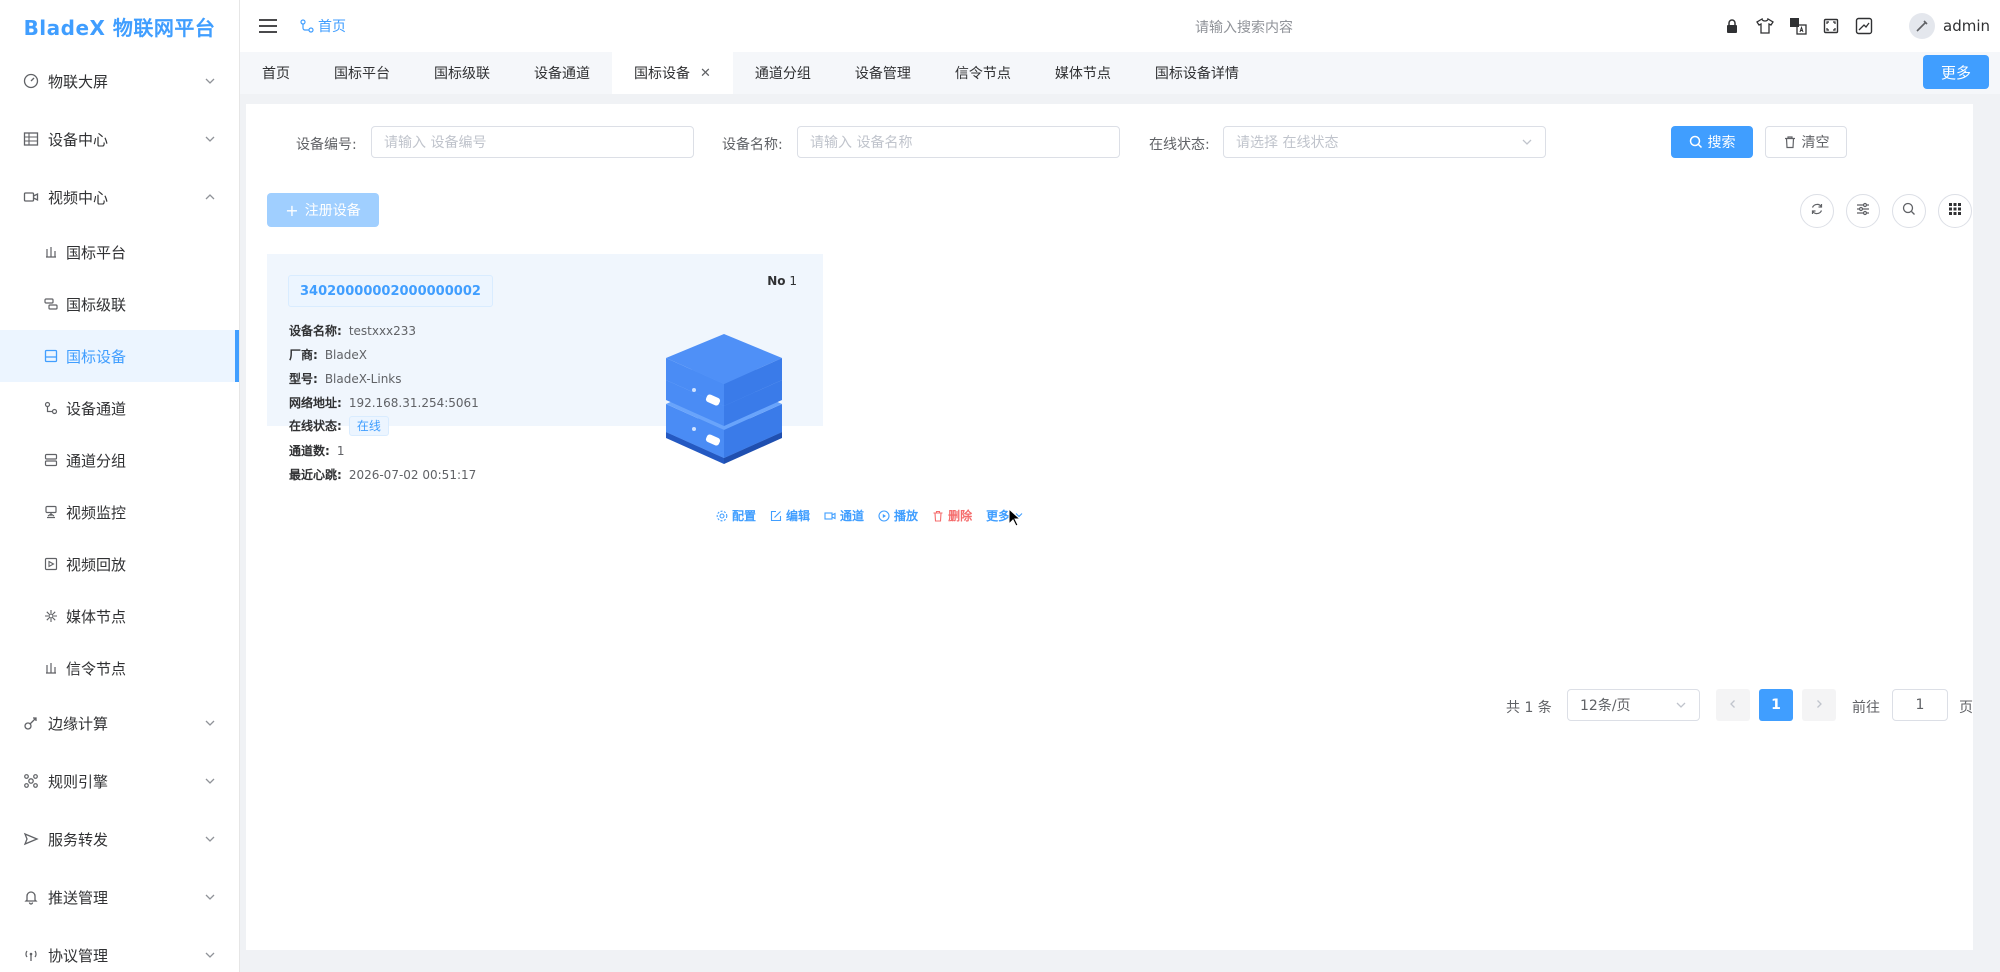 The image size is (2000, 972). I want to click on delete-button: 删除, so click(952, 515).